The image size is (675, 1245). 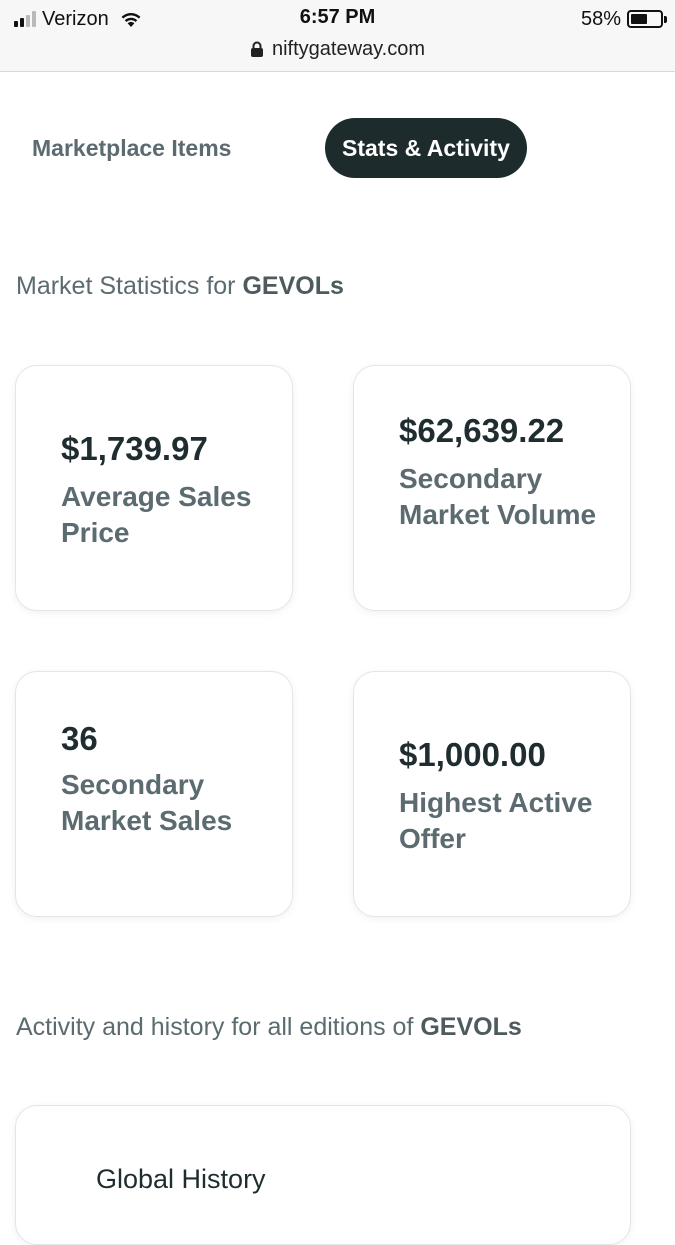 What do you see at coordinates (600, 18) in the screenshot?
I see `battery-percent: 58%` at bounding box center [600, 18].